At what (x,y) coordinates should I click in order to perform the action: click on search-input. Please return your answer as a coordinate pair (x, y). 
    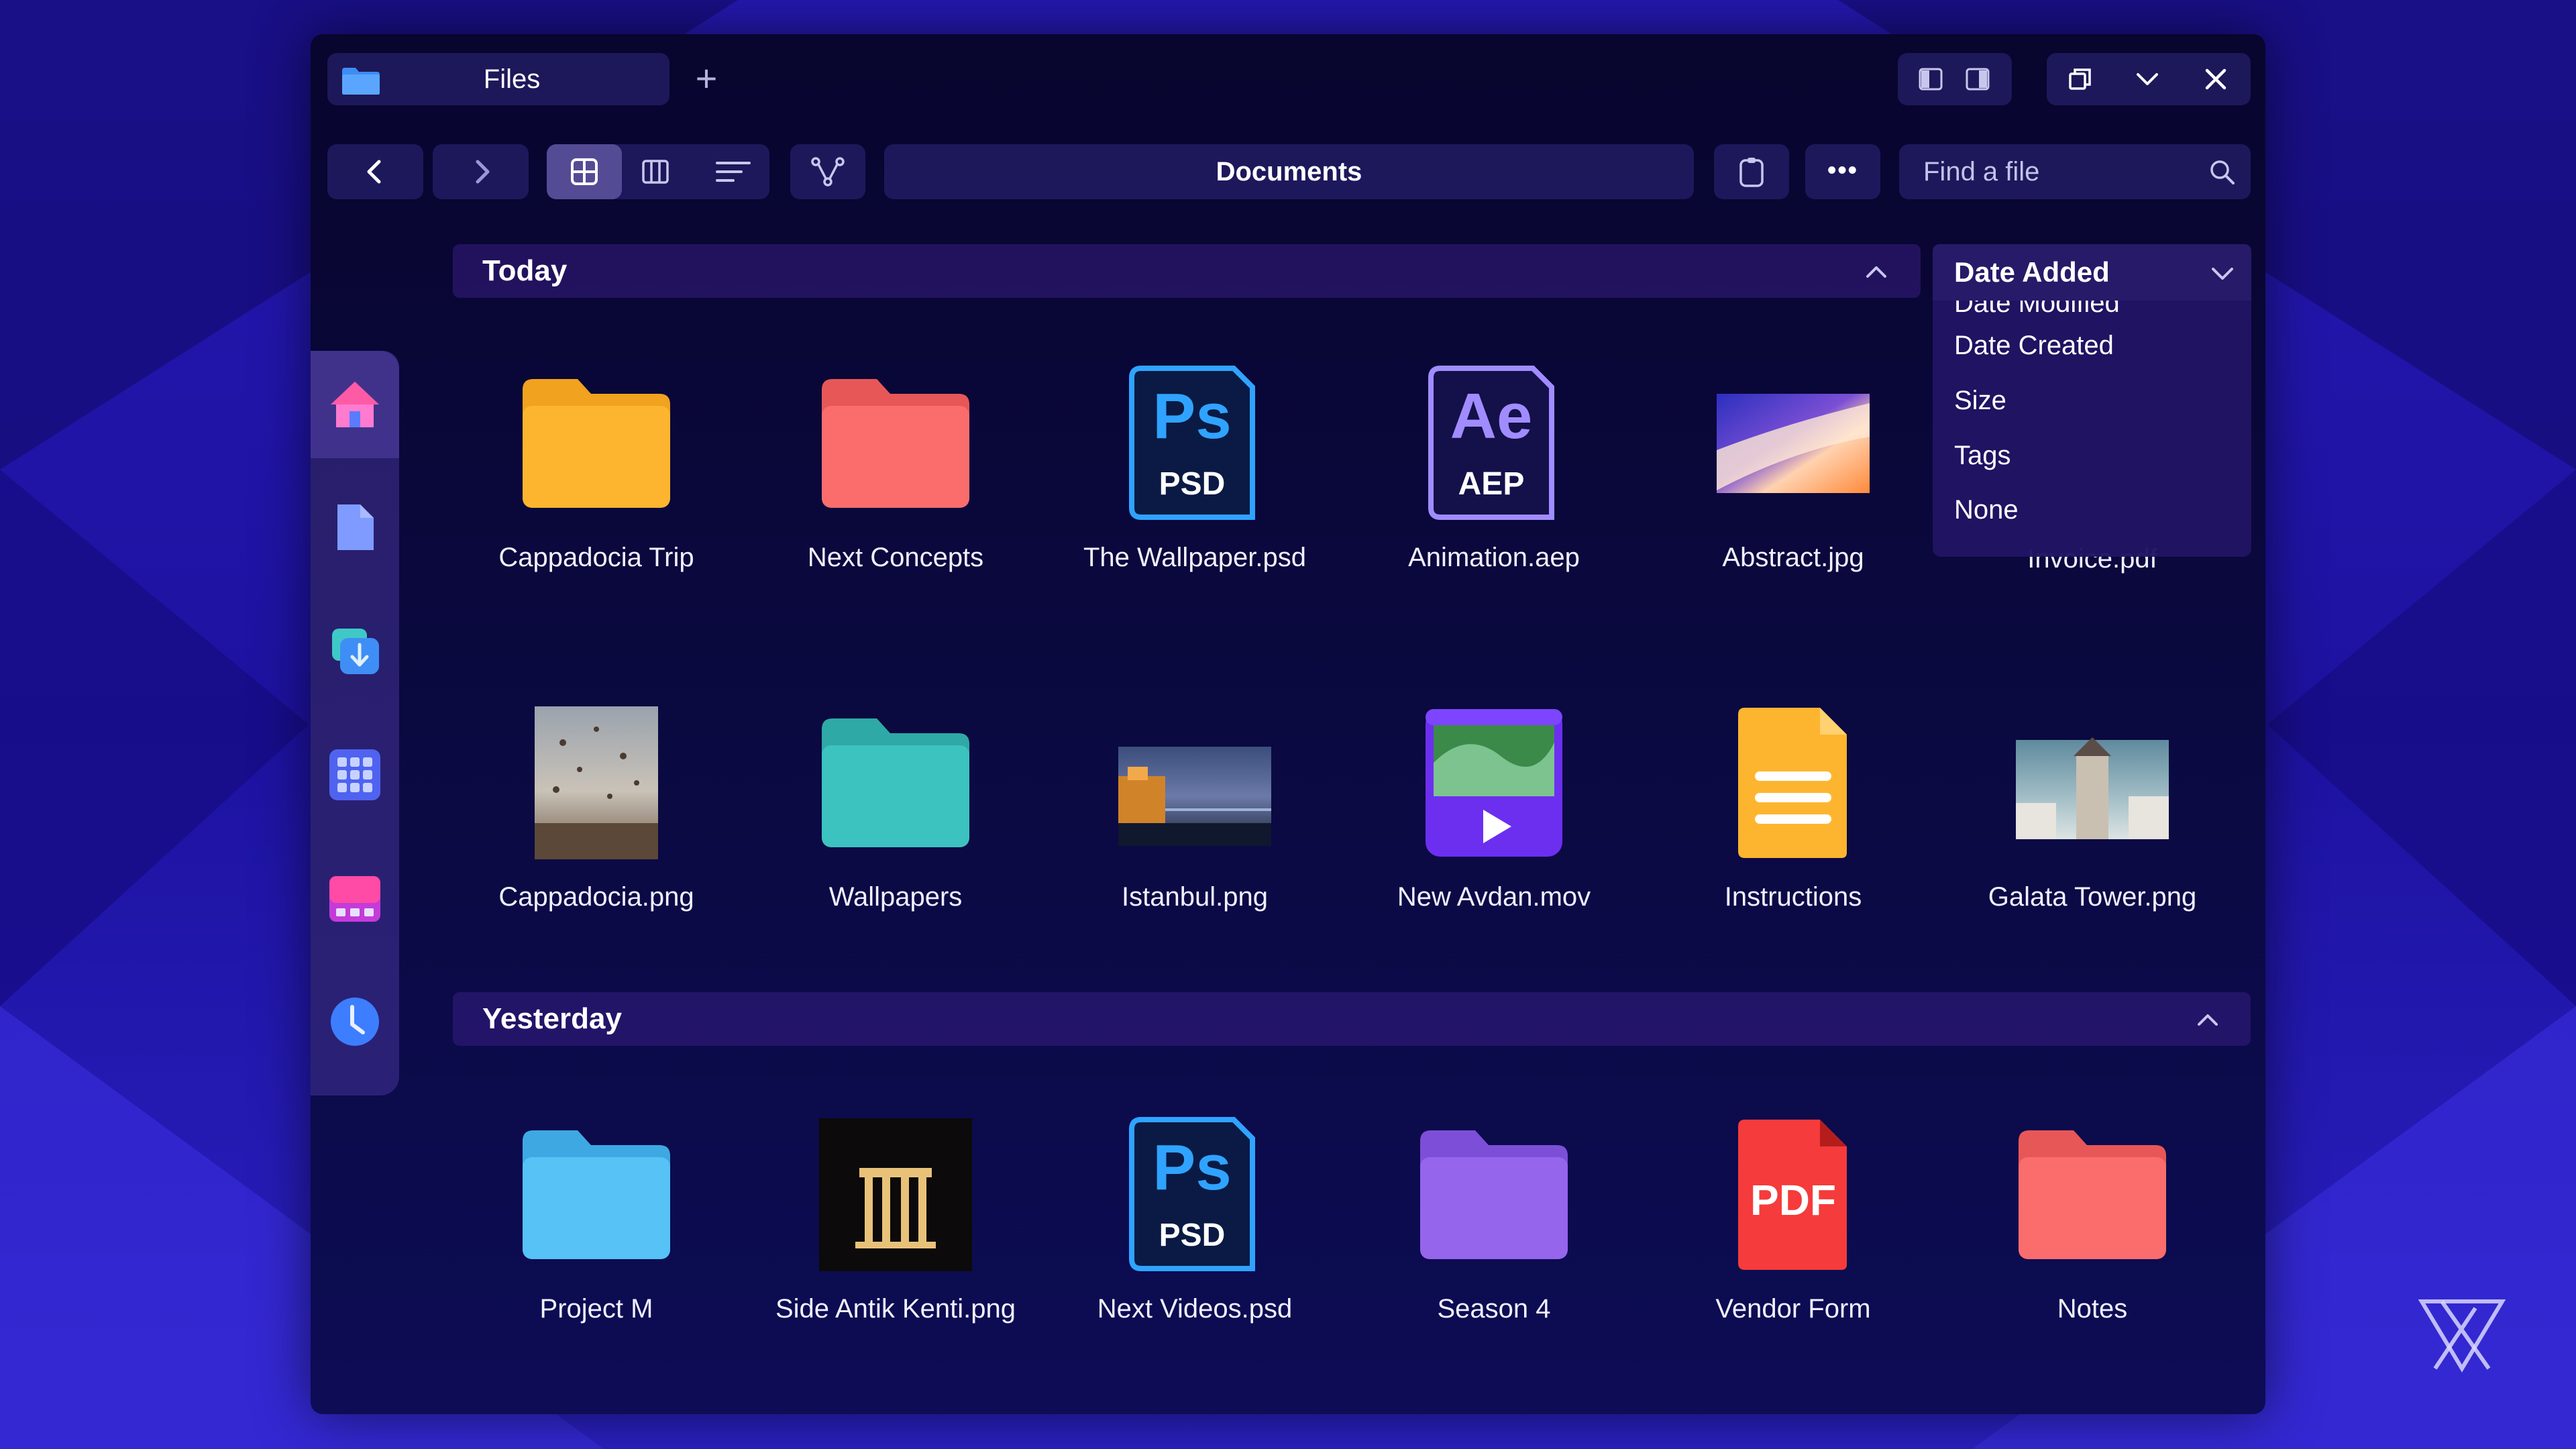
    Looking at the image, I should click on (2057, 171).